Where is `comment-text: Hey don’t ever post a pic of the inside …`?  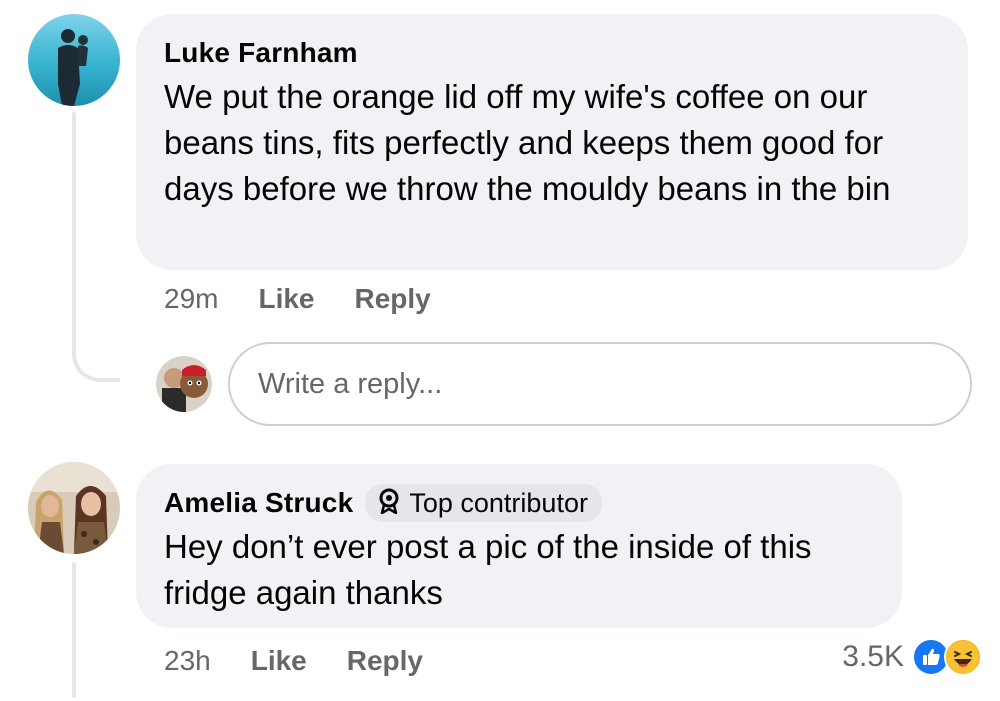 comment-text: Hey don’t ever post a pic of the inside … is located at coordinates (488, 569).